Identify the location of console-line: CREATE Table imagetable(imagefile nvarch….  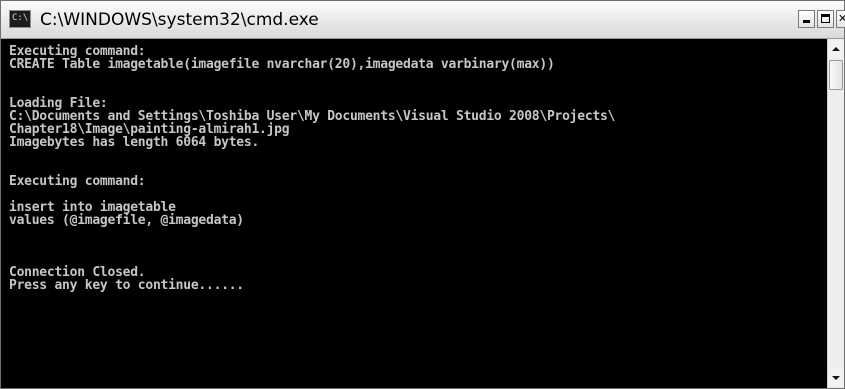
(282, 64).